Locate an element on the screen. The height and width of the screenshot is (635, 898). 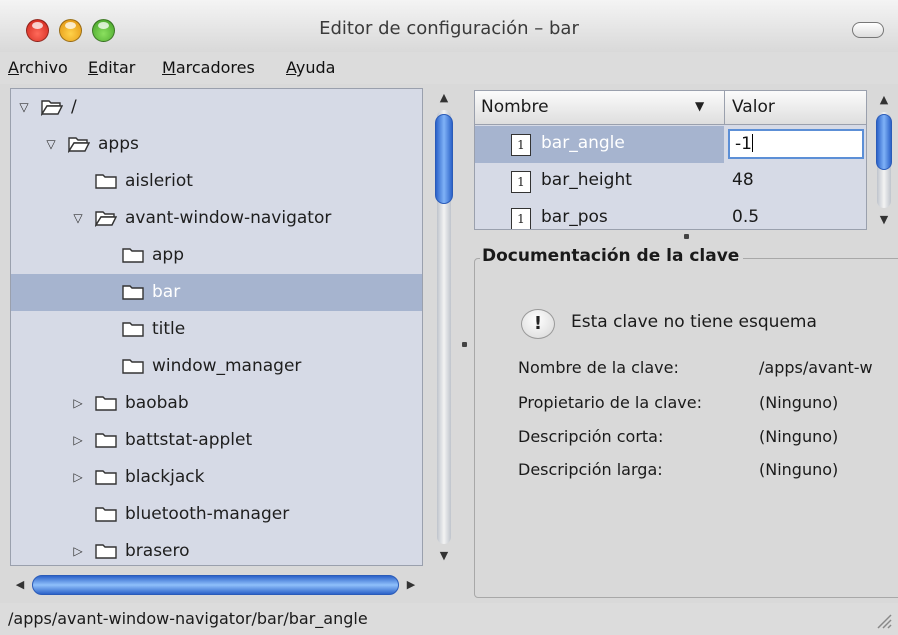
tree-item-label: app is located at coordinates (168, 255).